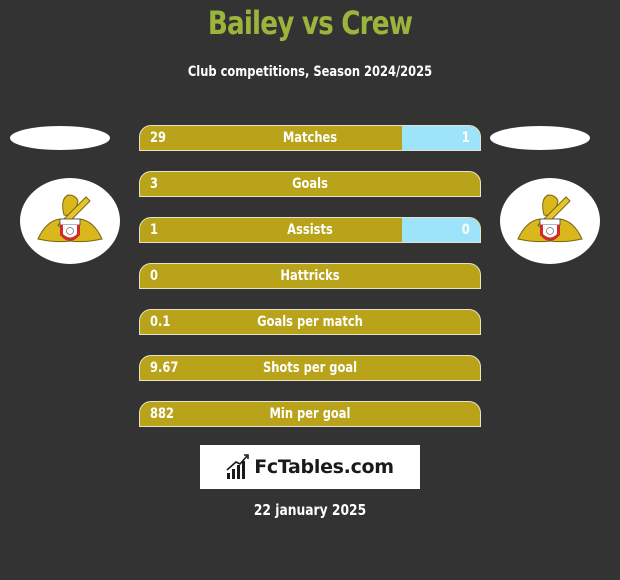  I want to click on stat-label: Hattricks, so click(310, 276).